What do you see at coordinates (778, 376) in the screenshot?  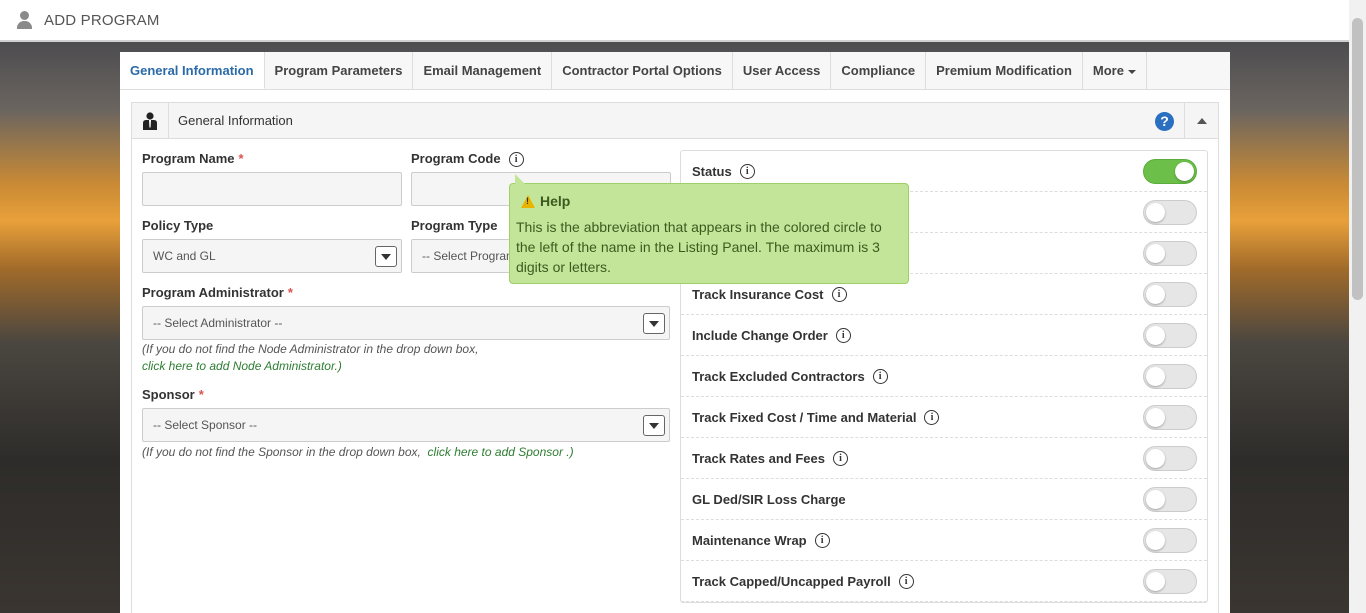 I see `setting-label: Track Excluded Contractors` at bounding box center [778, 376].